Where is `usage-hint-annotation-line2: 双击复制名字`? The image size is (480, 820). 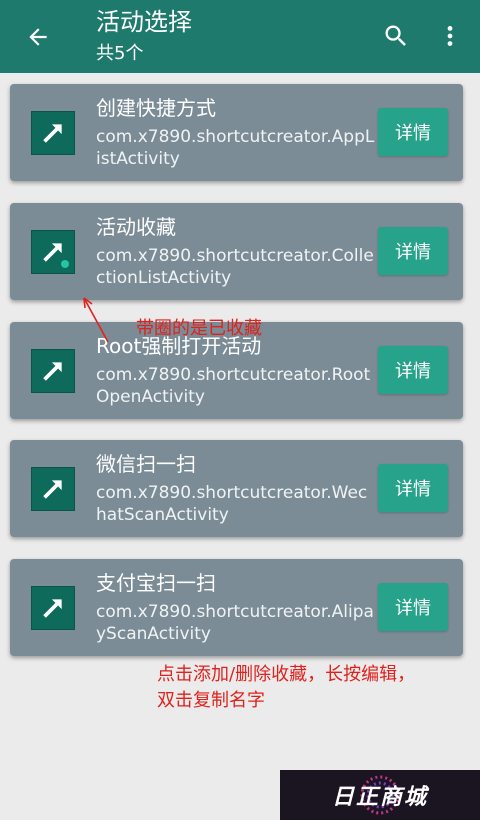
usage-hint-annotation-line2: 双击复制名字 is located at coordinates (211, 700).